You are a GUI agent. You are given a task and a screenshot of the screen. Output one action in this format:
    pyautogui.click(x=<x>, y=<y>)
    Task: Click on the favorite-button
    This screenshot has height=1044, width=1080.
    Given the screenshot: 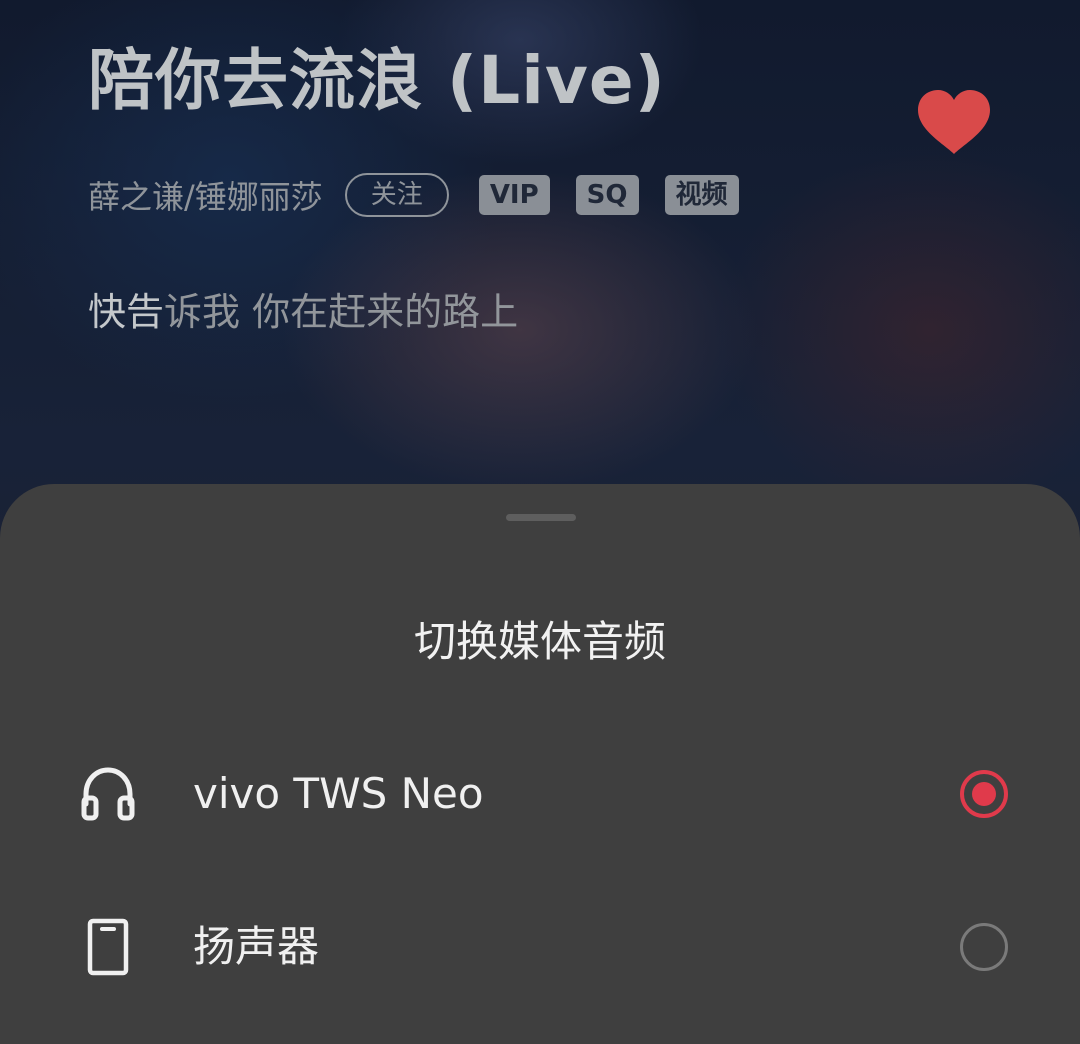 What is the action you would take?
    pyautogui.click(x=954, y=123)
    